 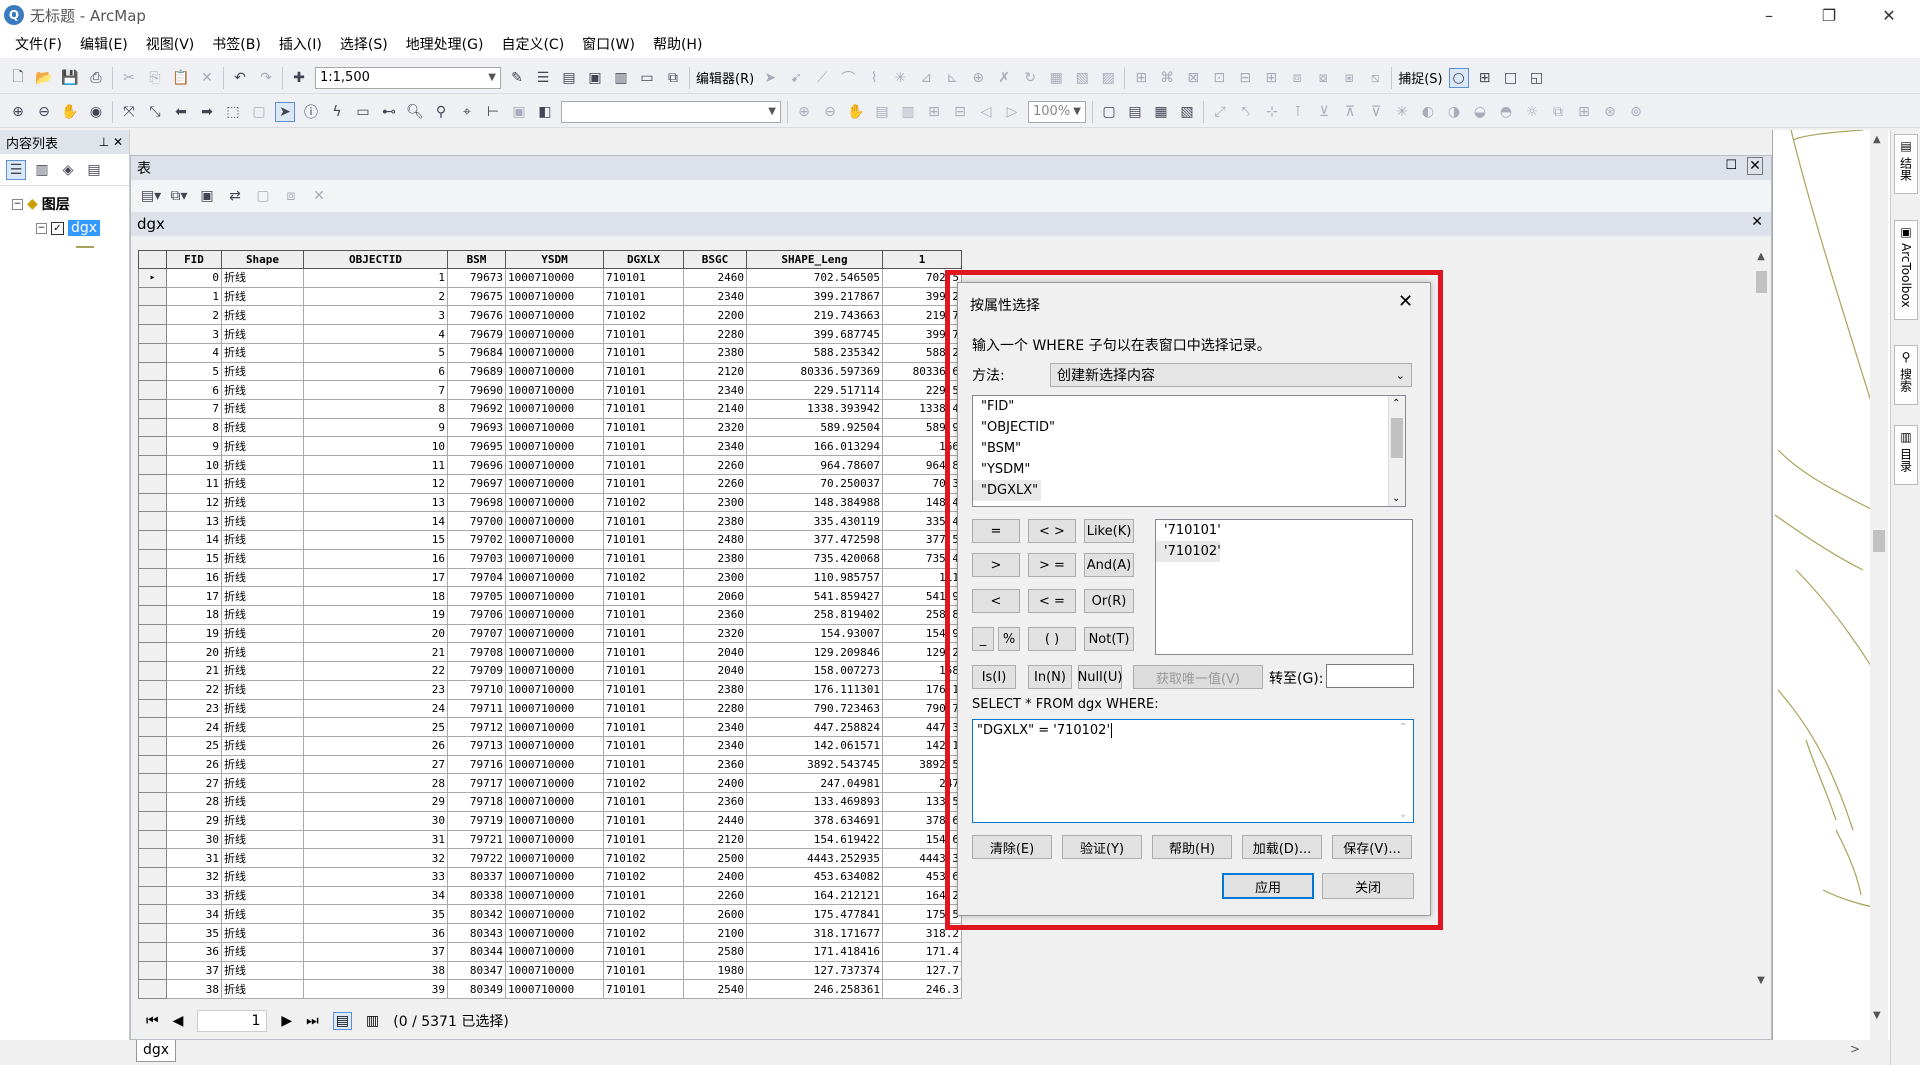 What do you see at coordinates (715, 633) in the screenshot?
I see `cell-bsgc: 2320` at bounding box center [715, 633].